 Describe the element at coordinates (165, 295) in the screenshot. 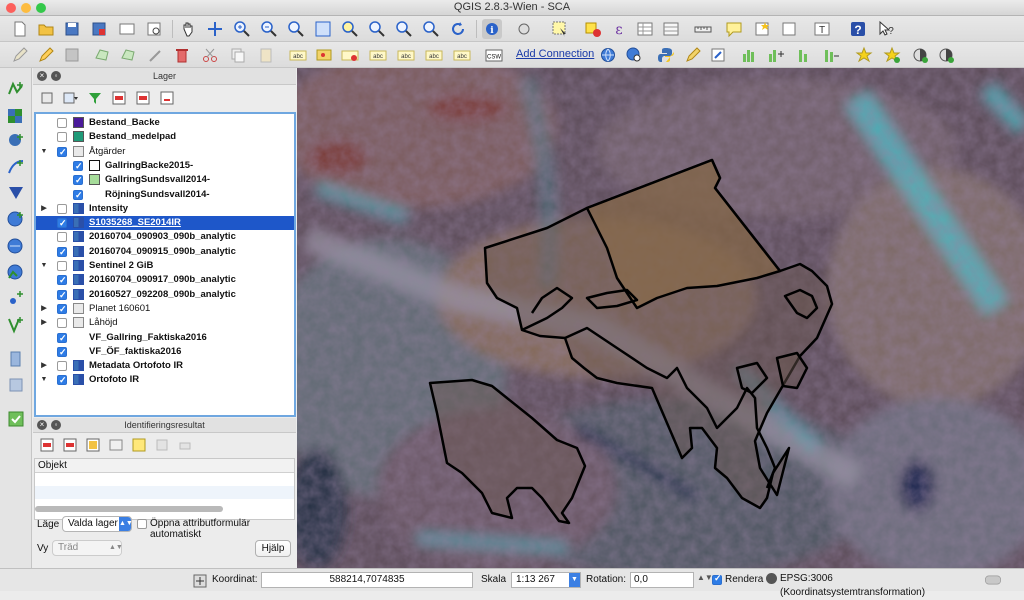

I see `layer-row: 20160527_092208_090b_analytic` at that location.